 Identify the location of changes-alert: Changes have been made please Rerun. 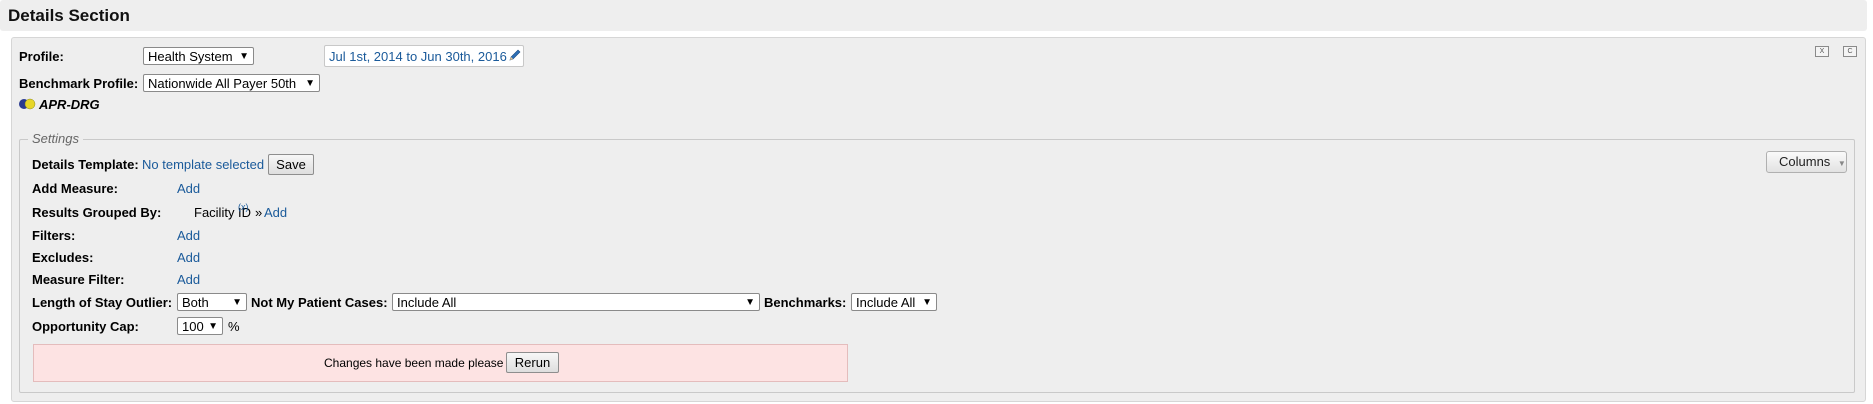
(440, 363).